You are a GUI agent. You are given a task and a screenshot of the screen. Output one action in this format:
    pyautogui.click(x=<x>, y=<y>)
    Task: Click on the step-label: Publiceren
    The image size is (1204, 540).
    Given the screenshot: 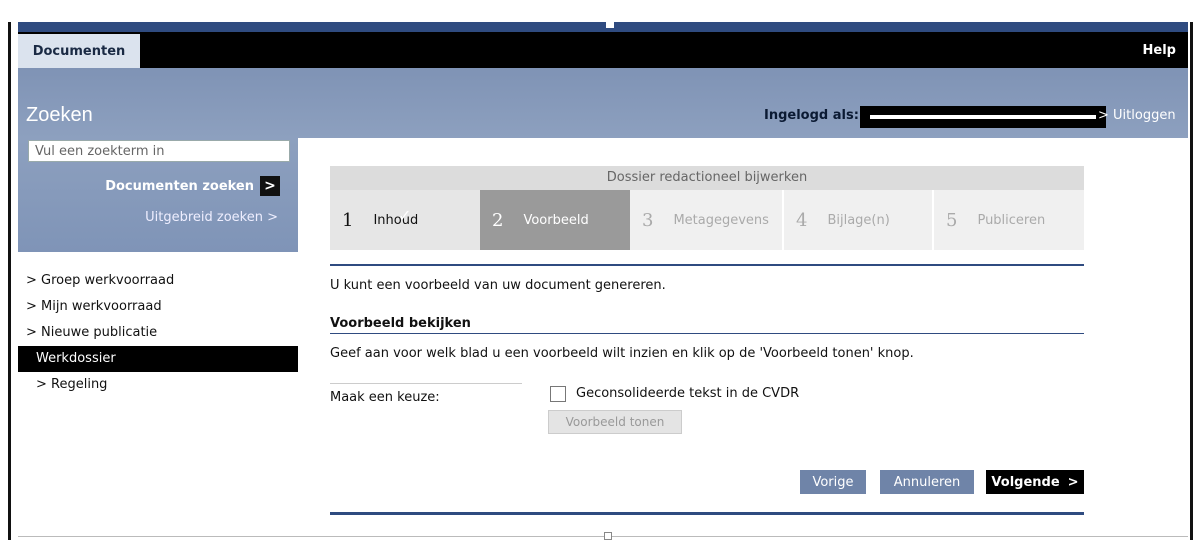 What is the action you would take?
    pyautogui.click(x=1011, y=220)
    